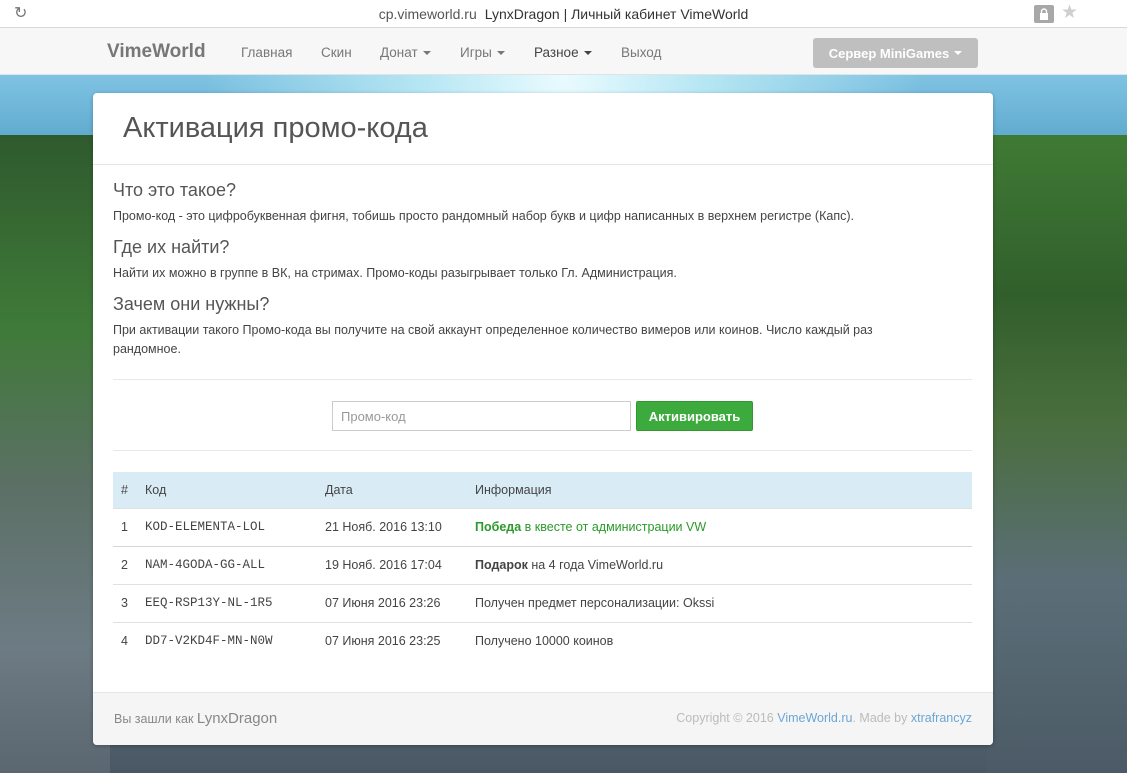 The image size is (1127, 773). I want to click on site-link: VimeWorld.ru, so click(814, 718).